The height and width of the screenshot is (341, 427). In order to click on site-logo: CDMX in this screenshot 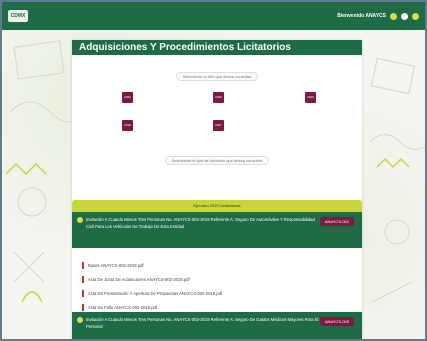, I will do `click(18, 16)`.